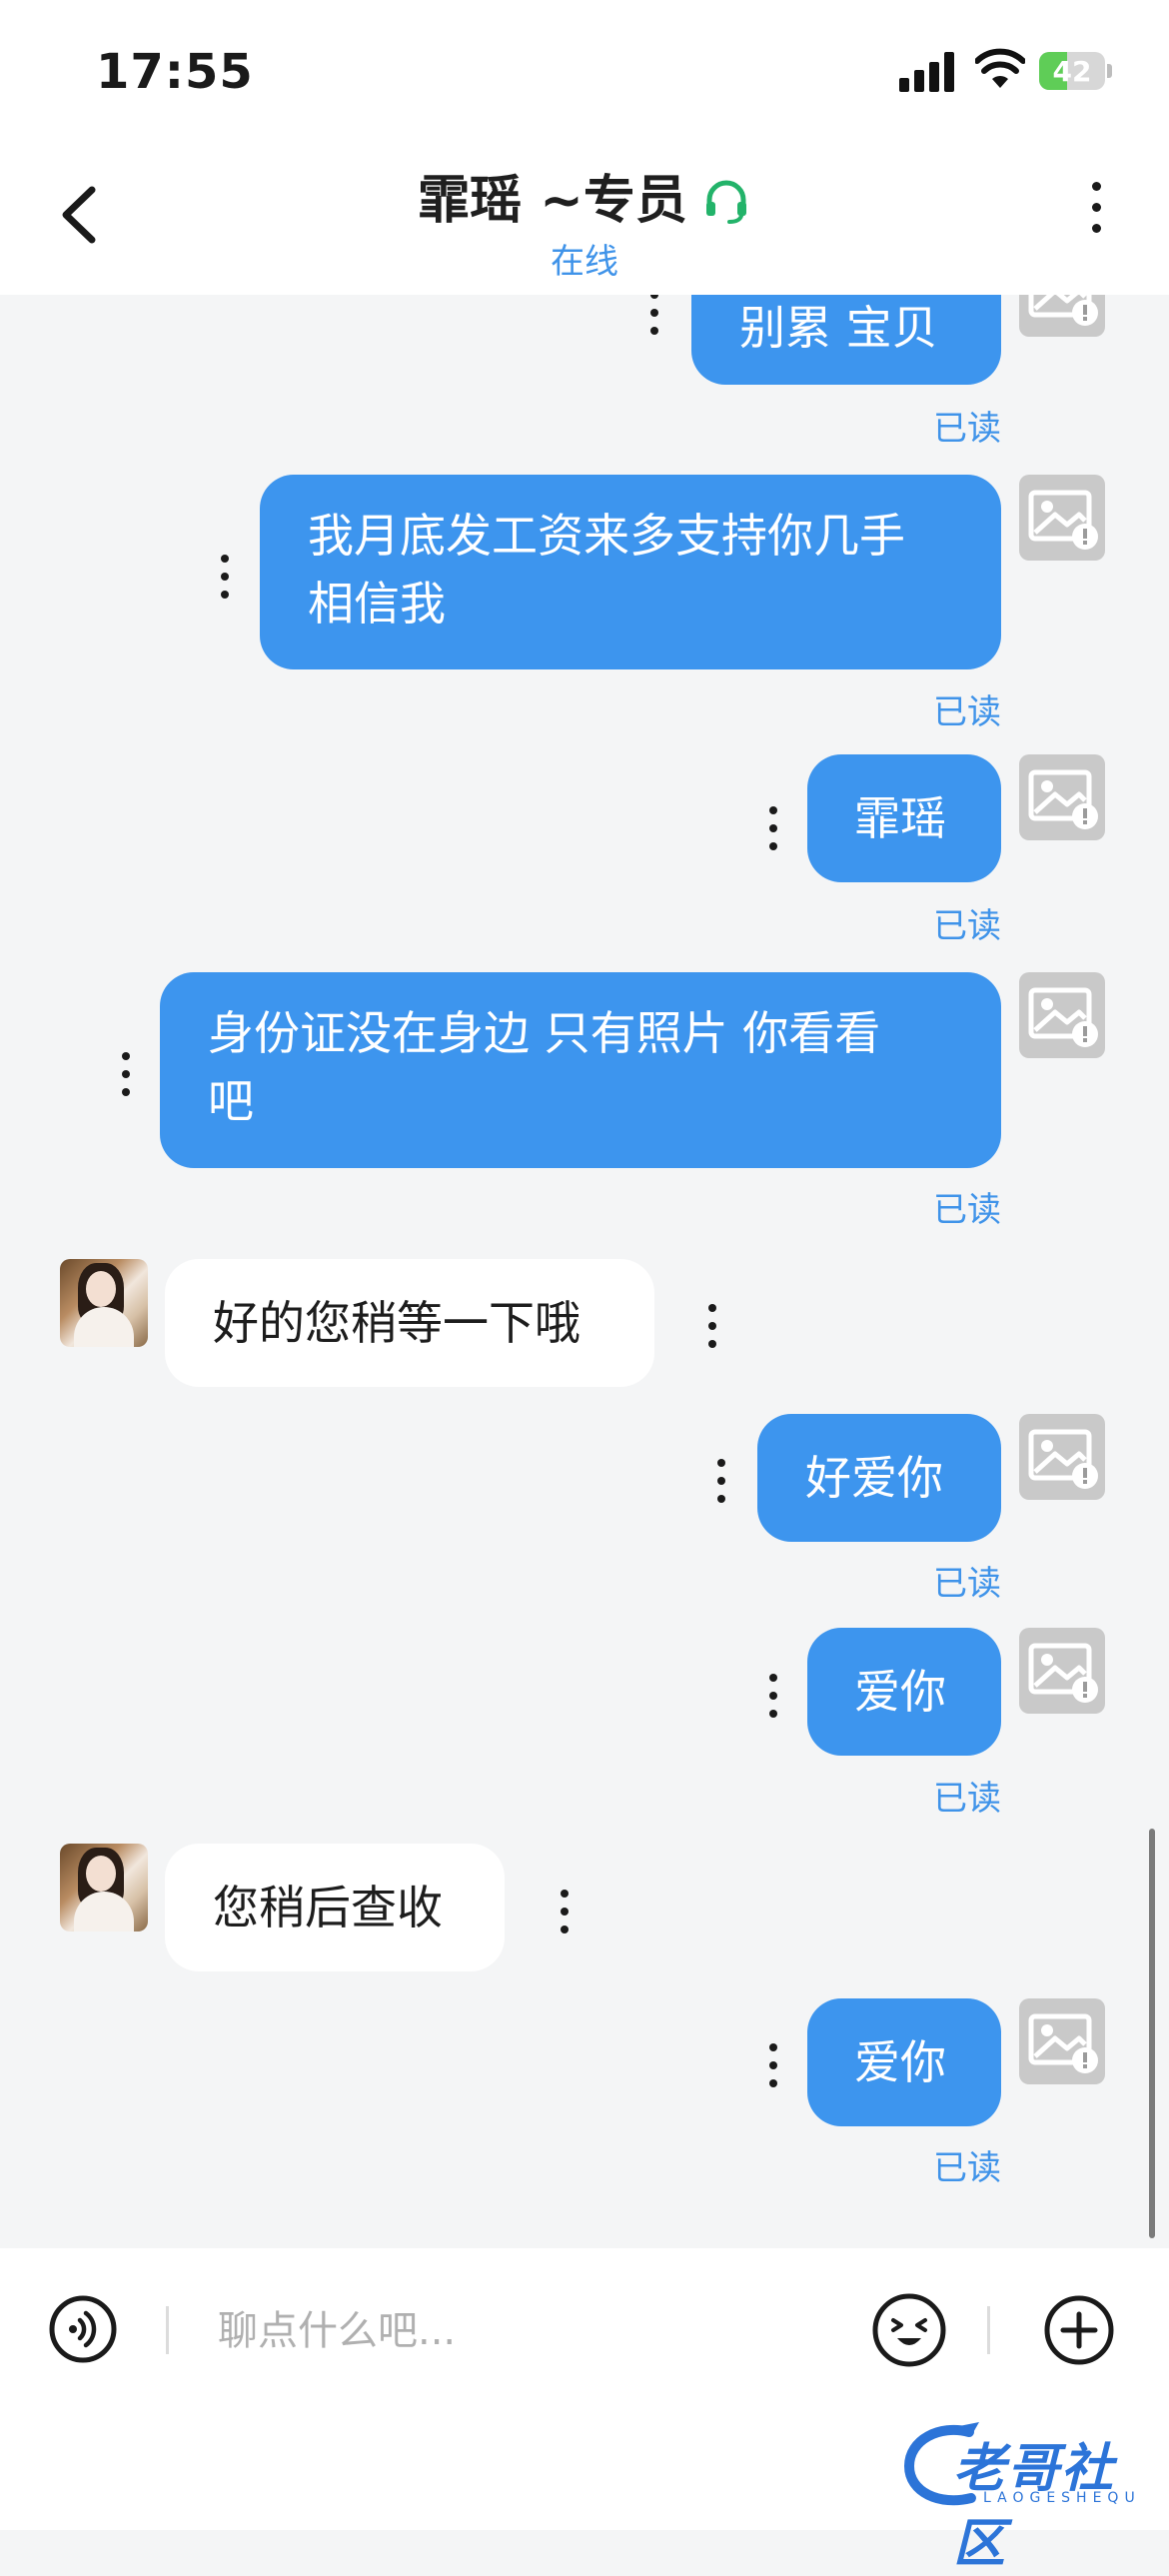  I want to click on title-wrap: 霏瑶 ~专员, so click(584, 195).